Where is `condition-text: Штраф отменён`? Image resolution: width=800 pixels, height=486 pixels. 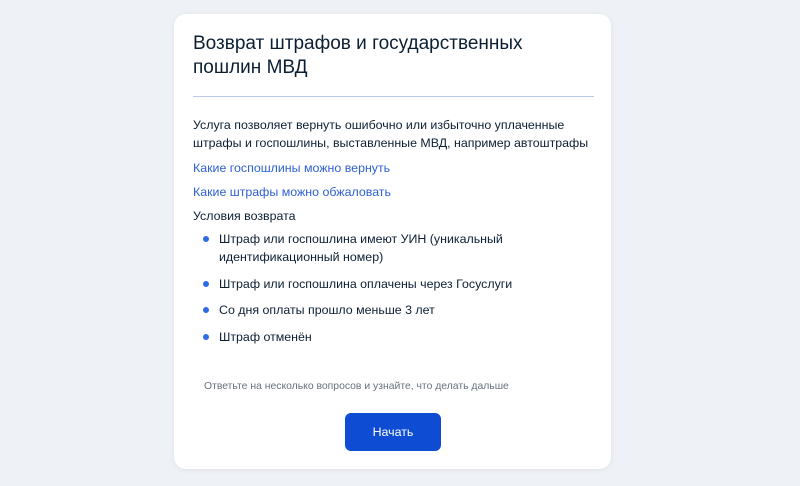
condition-text: Штраф отменён is located at coordinates (265, 336).